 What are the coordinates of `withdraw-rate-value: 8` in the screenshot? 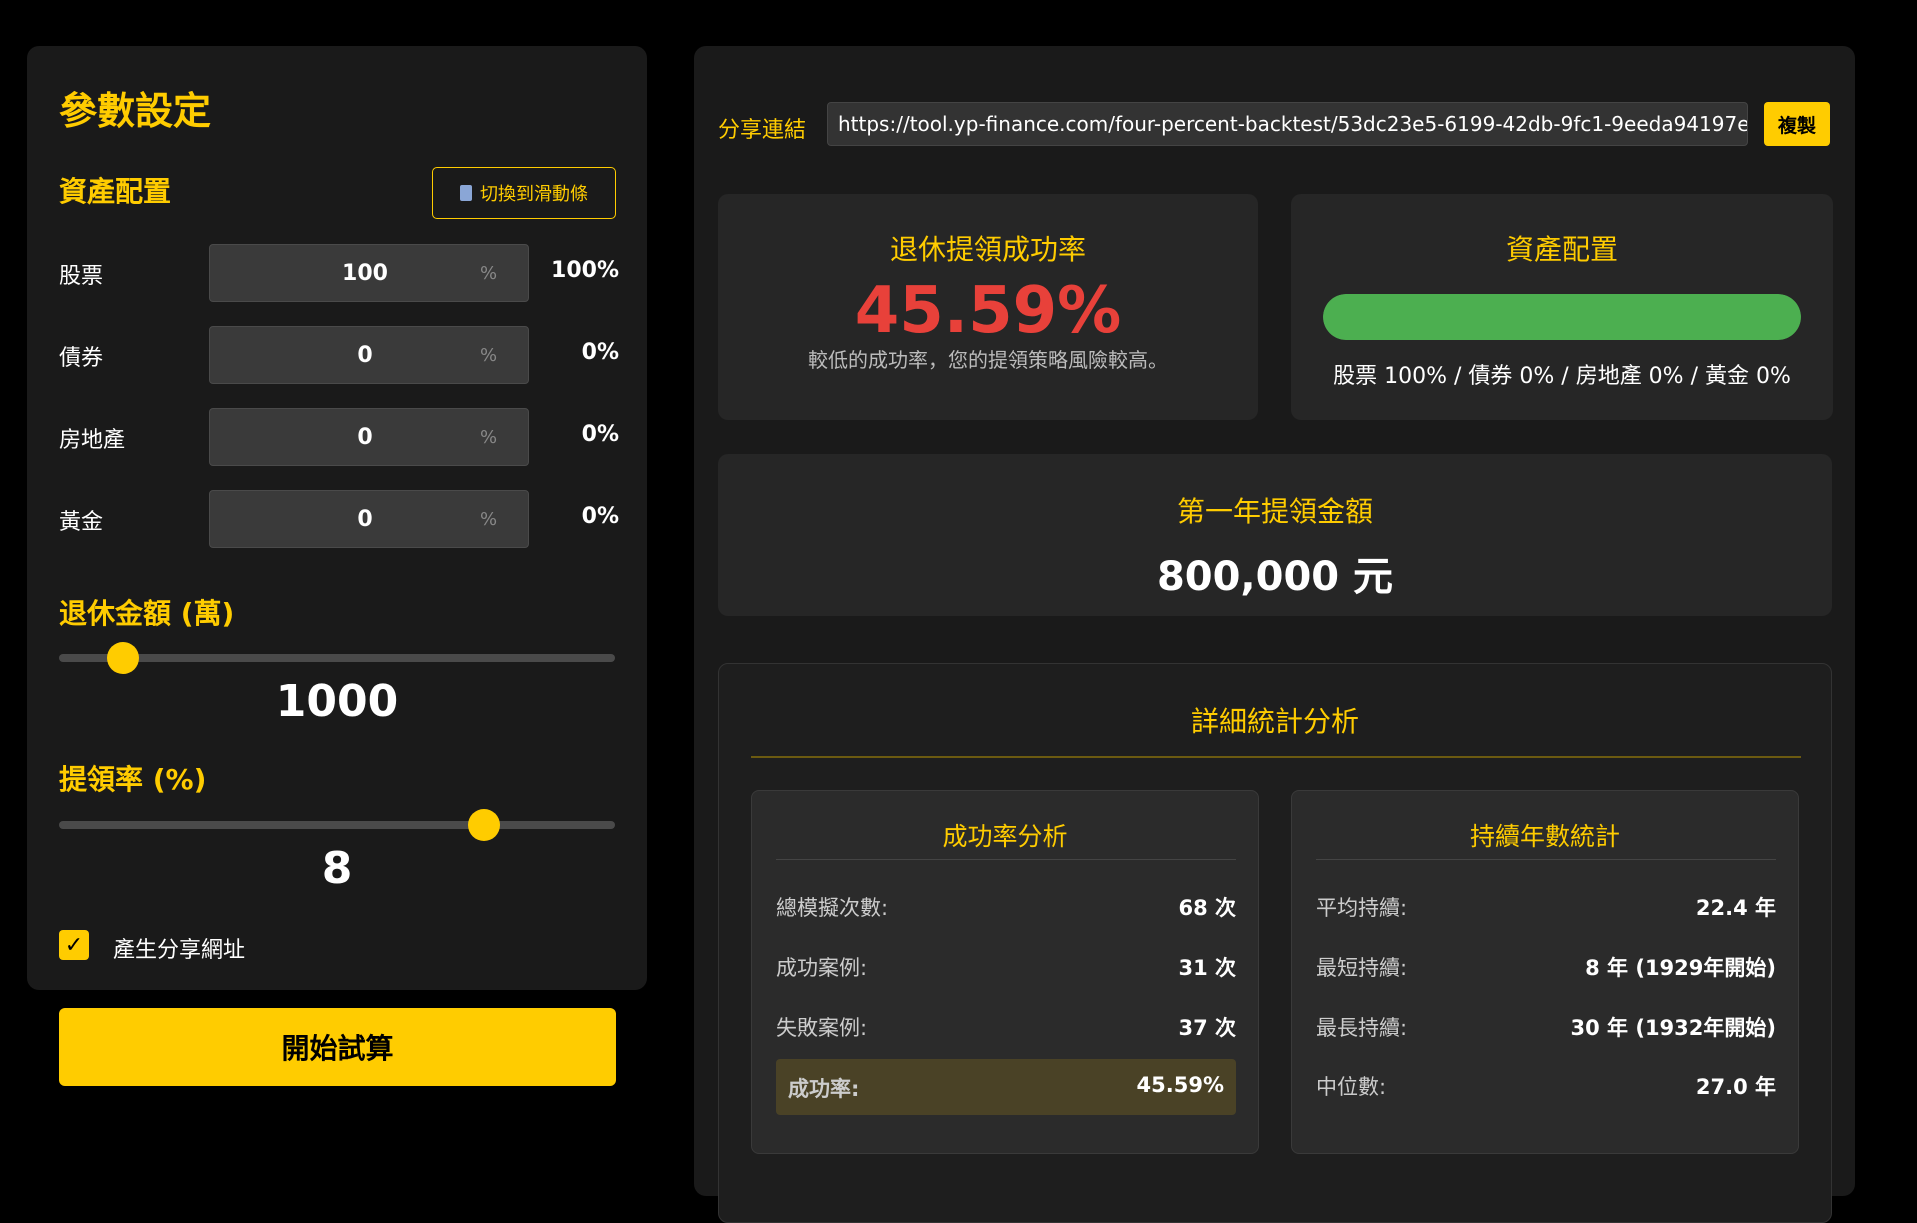 It's located at (337, 868).